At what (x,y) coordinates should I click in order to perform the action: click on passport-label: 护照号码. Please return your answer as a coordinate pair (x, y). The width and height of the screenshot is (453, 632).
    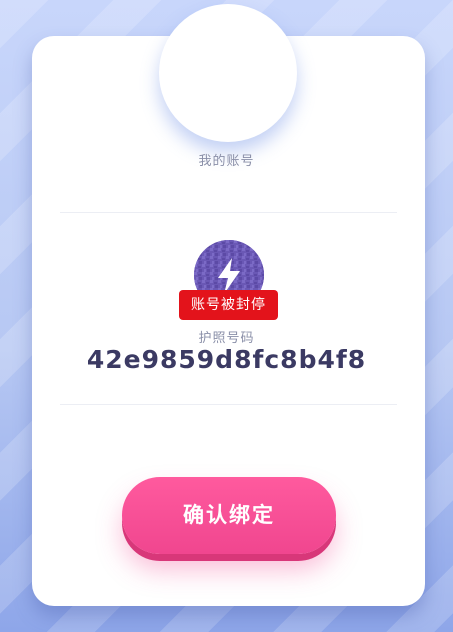
    Looking at the image, I should click on (226, 338).